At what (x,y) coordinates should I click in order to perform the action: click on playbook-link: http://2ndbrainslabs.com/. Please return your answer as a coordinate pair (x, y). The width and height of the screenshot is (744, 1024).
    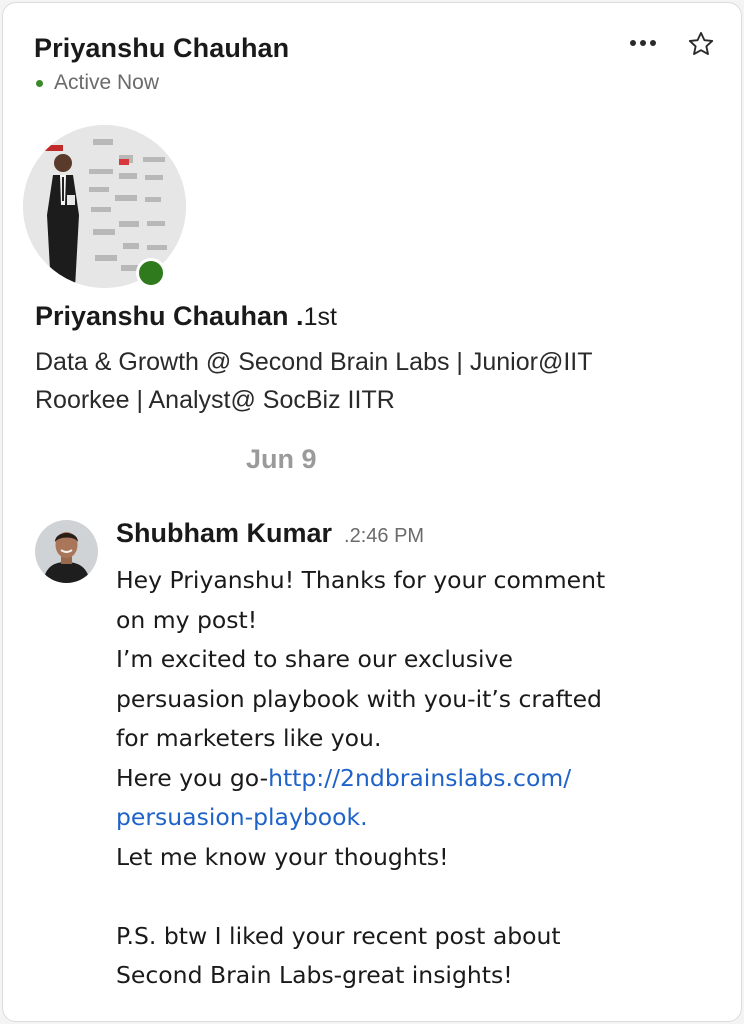
    Looking at the image, I should click on (419, 778).